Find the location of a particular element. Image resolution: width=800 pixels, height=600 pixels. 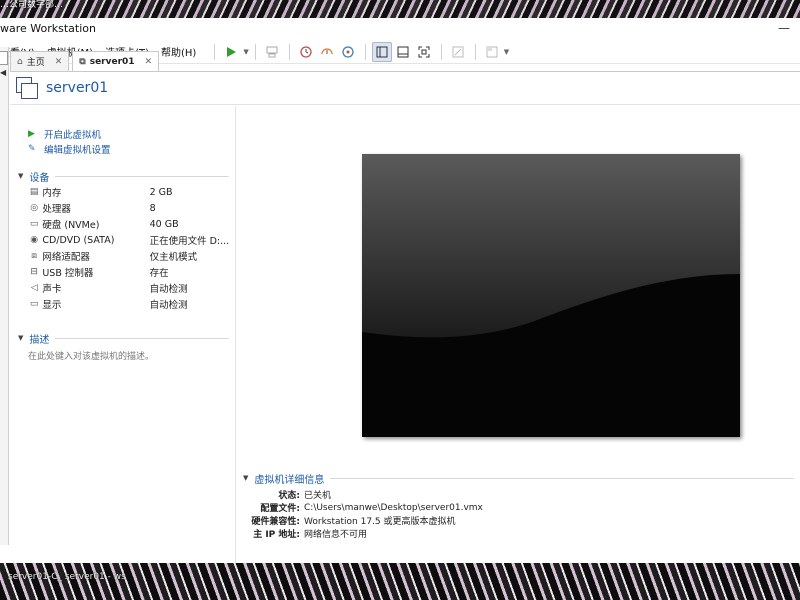

home-icon: ⌂ is located at coordinates (20, 61).